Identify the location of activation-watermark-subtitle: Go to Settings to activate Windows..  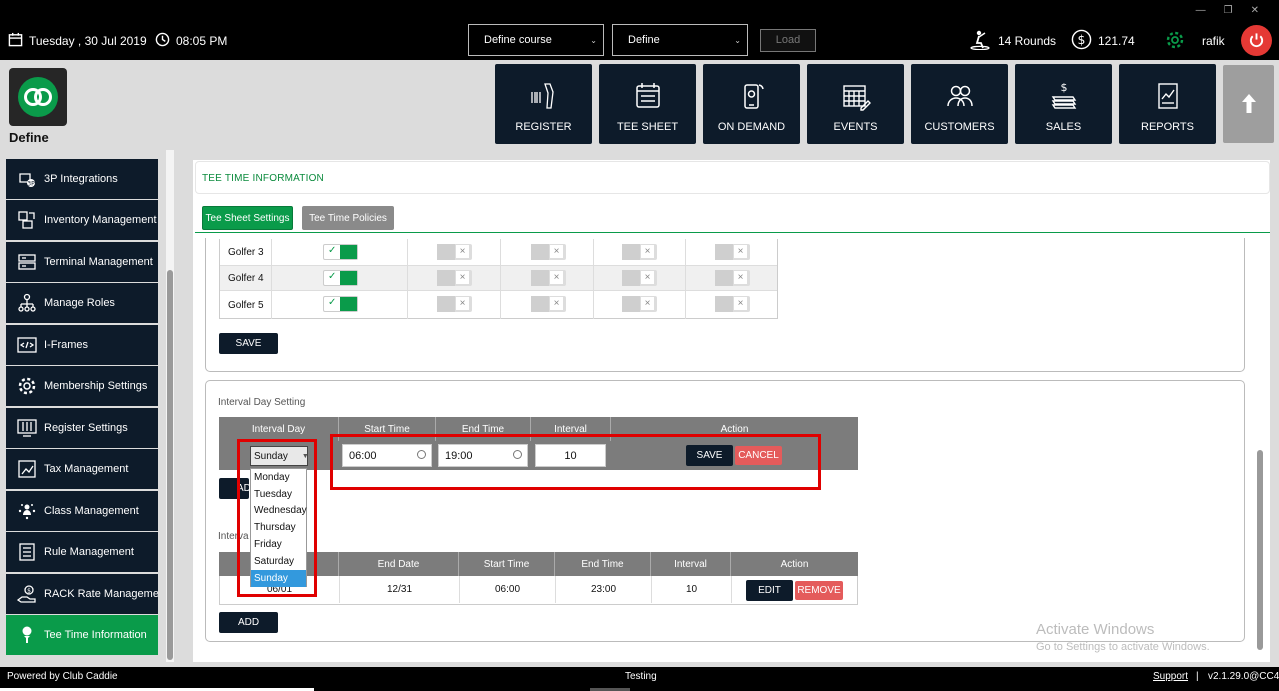
(1123, 647).